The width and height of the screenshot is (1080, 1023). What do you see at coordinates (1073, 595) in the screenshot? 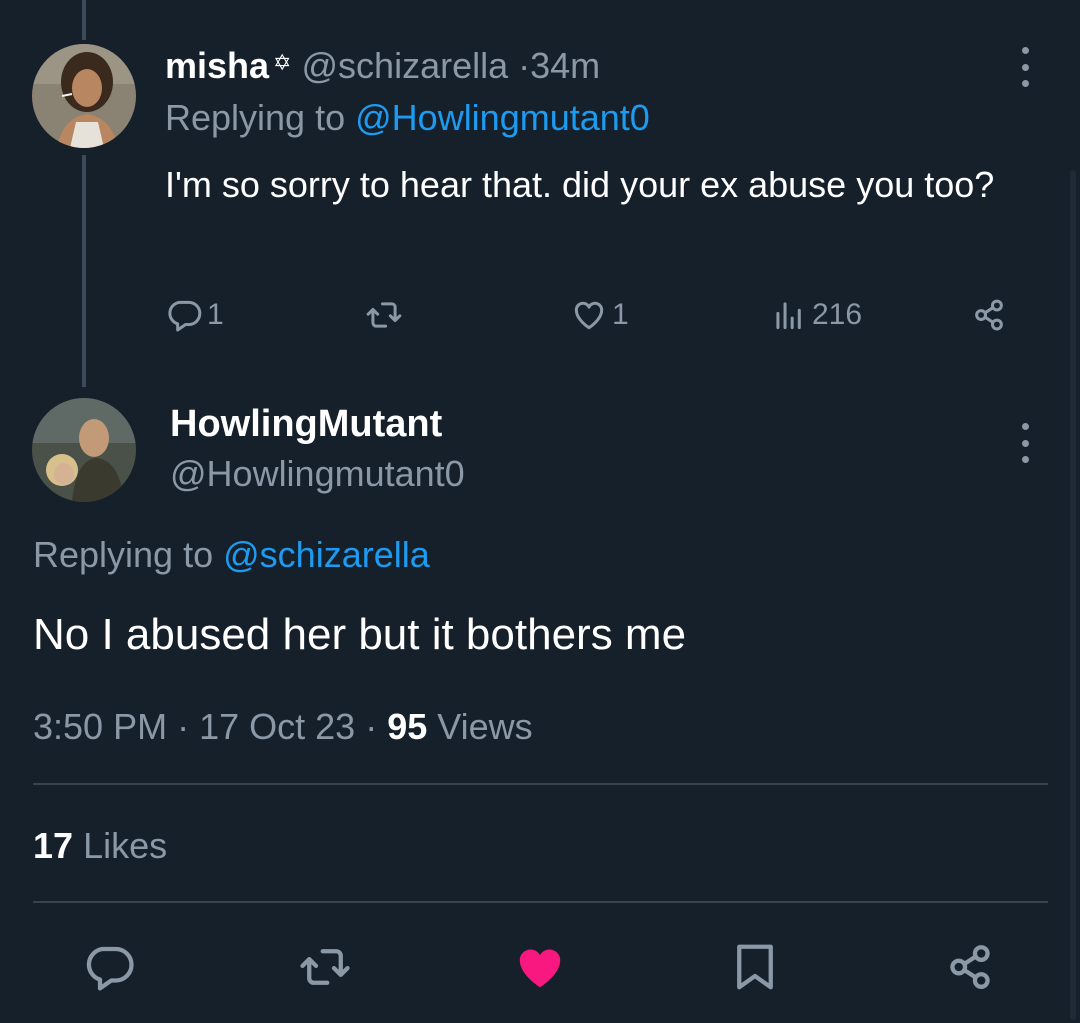
I see `scrollbar` at bounding box center [1073, 595].